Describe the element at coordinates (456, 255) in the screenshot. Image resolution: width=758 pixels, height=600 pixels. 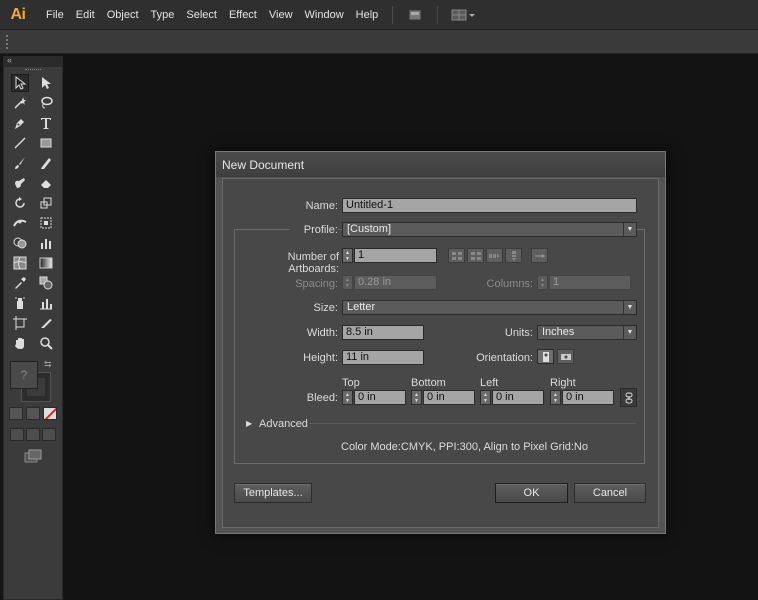
I see `grid-by-row-icon` at that location.